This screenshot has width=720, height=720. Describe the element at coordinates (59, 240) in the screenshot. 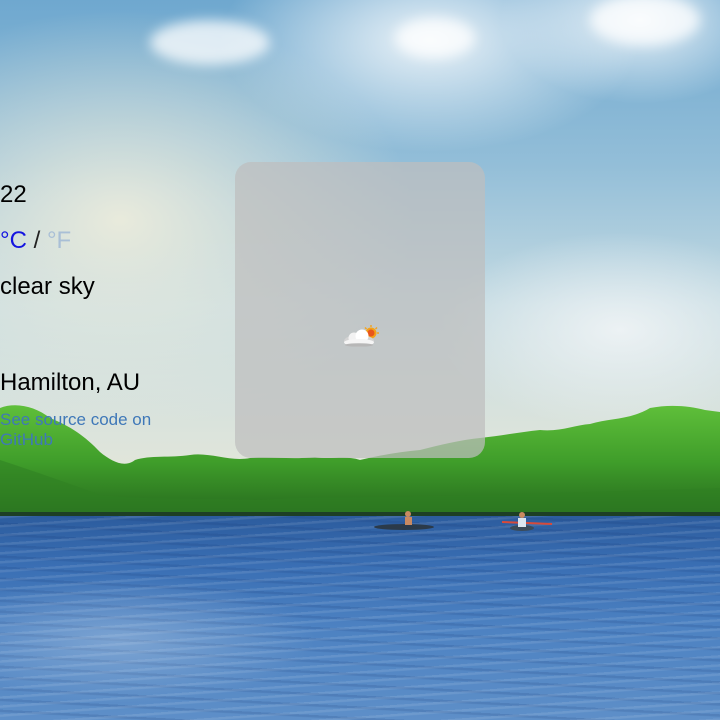

I see `fahrenheit-toggle: °F` at that location.